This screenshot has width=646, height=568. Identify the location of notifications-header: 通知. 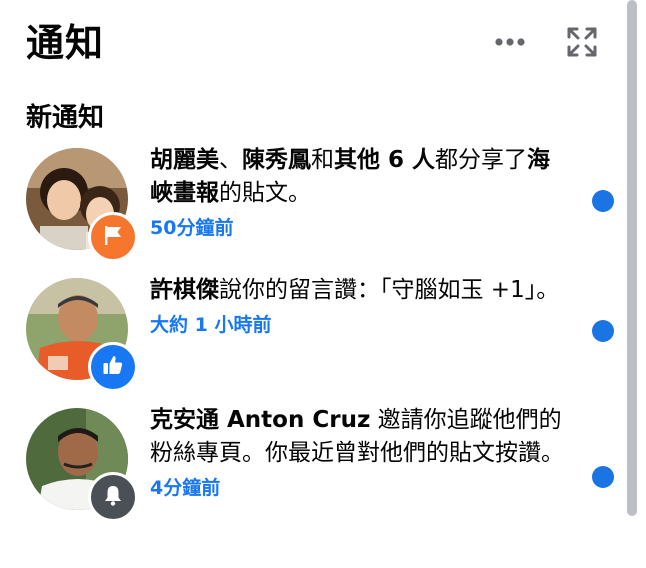
(321, 43).